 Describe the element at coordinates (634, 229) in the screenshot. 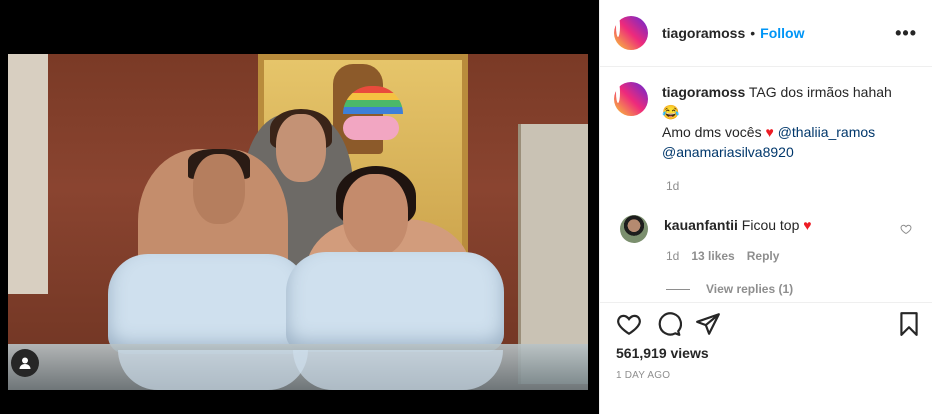

I see `commenter-avatar` at that location.